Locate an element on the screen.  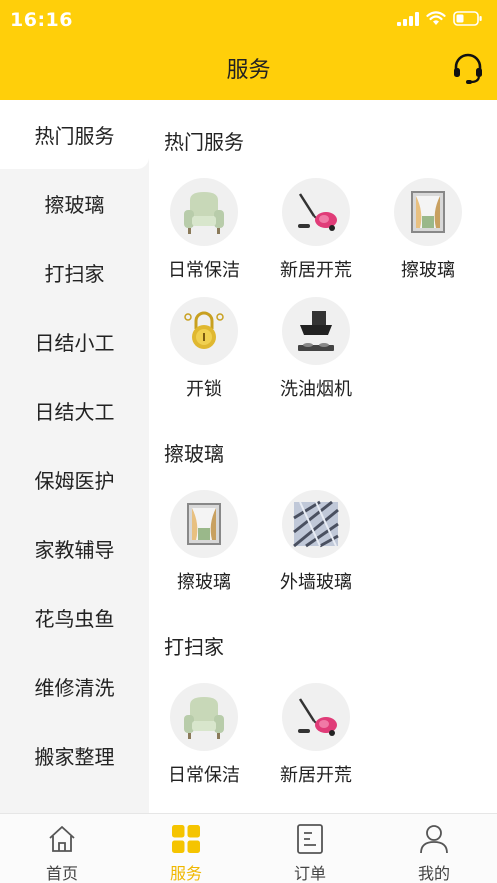
sidebar-item-repair-cleaning: 维修清洗 is located at coordinates (74, 686).